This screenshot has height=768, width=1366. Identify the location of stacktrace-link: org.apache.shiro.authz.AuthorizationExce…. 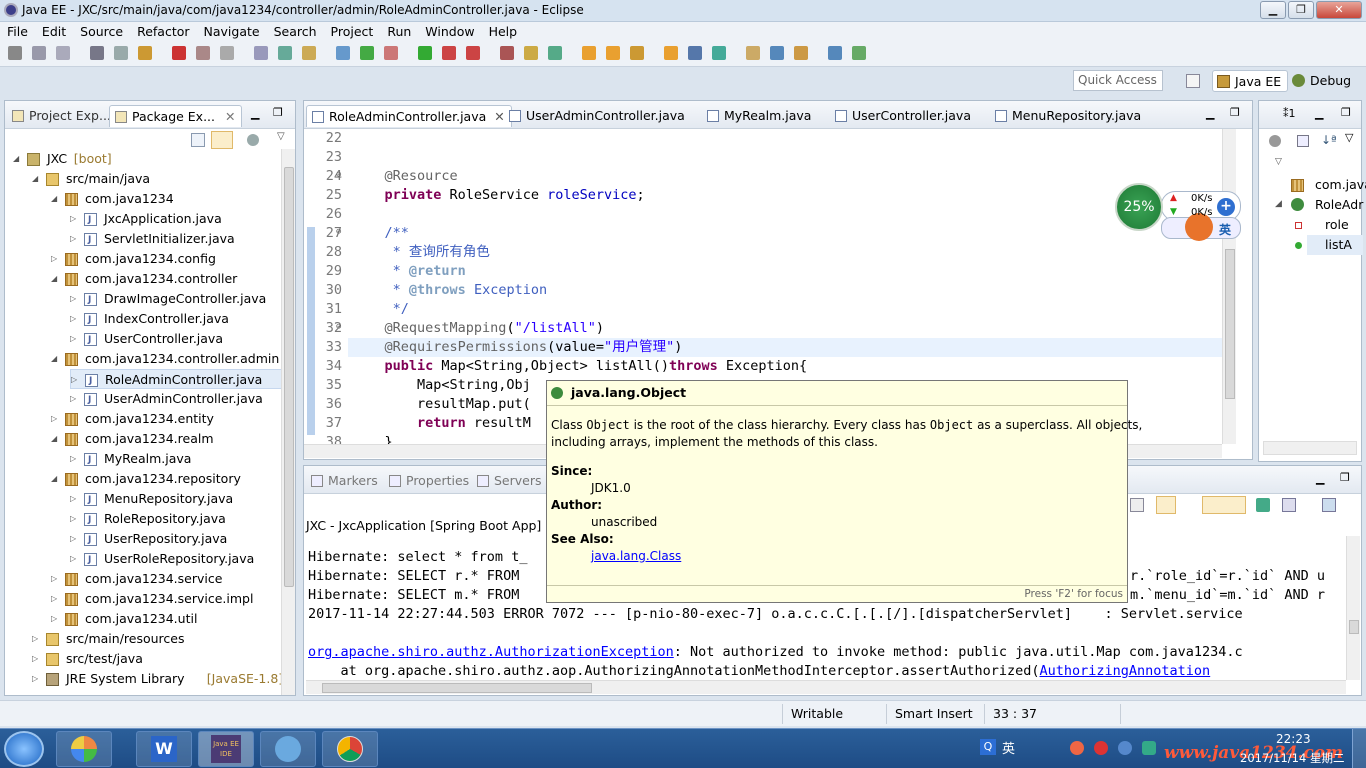
(491, 652).